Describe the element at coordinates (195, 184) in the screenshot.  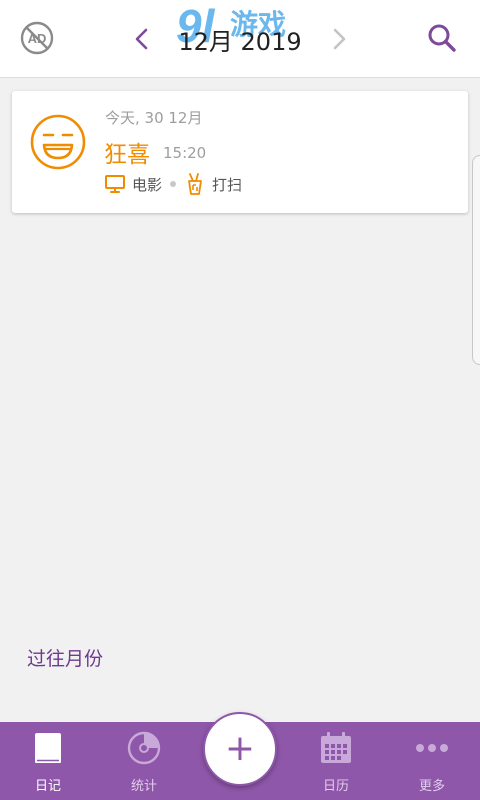
I see `cleaning-icon` at that location.